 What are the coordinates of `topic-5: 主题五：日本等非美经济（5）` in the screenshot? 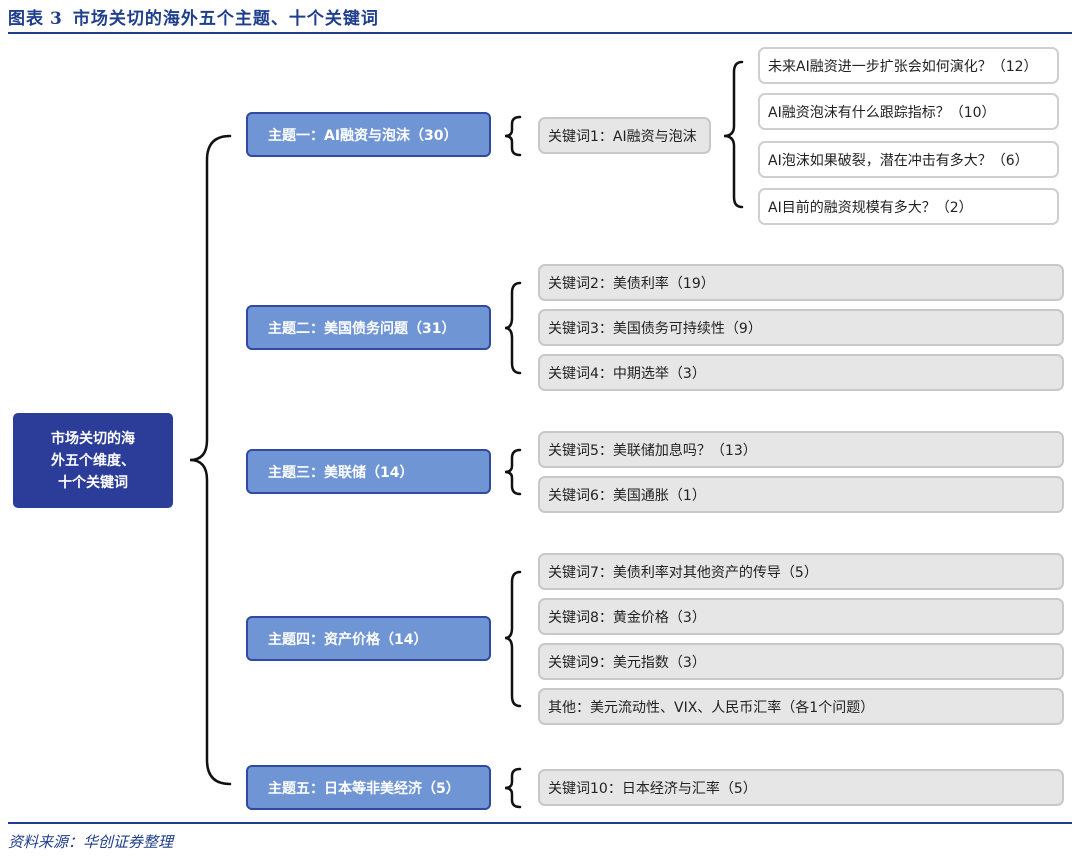 It's located at (368, 787).